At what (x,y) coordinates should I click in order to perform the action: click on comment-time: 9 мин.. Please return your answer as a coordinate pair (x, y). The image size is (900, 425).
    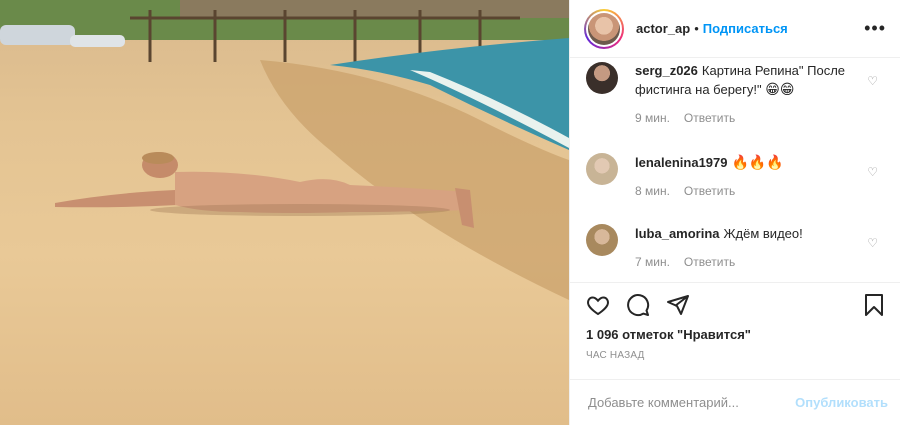
    Looking at the image, I should click on (652, 118).